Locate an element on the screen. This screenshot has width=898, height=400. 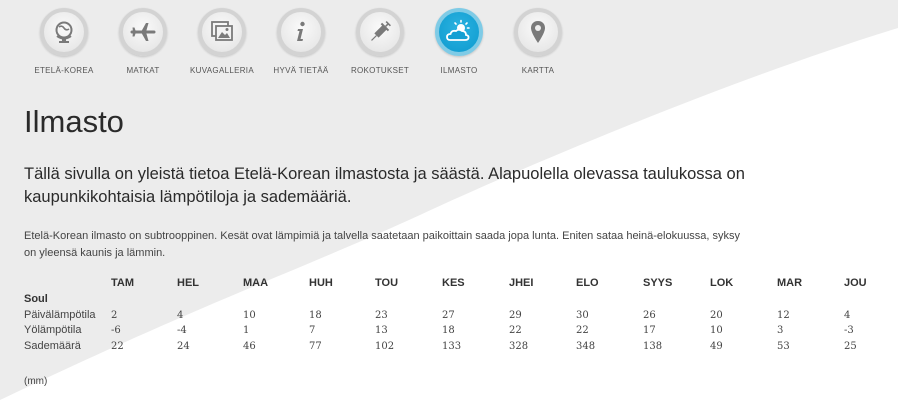
gallery-icon is located at coordinates (222, 31).